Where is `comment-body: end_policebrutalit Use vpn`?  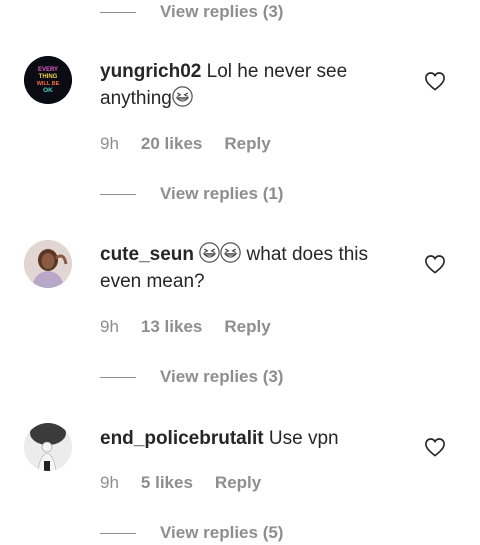
comment-body: end_policebrutalit Use vpn is located at coordinates (250, 438).